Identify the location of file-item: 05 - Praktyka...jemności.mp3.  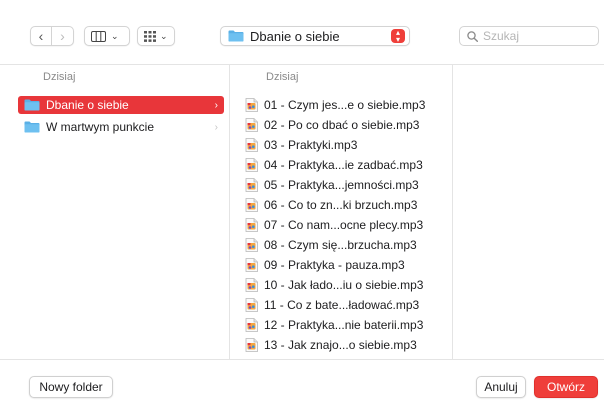
(347, 185).